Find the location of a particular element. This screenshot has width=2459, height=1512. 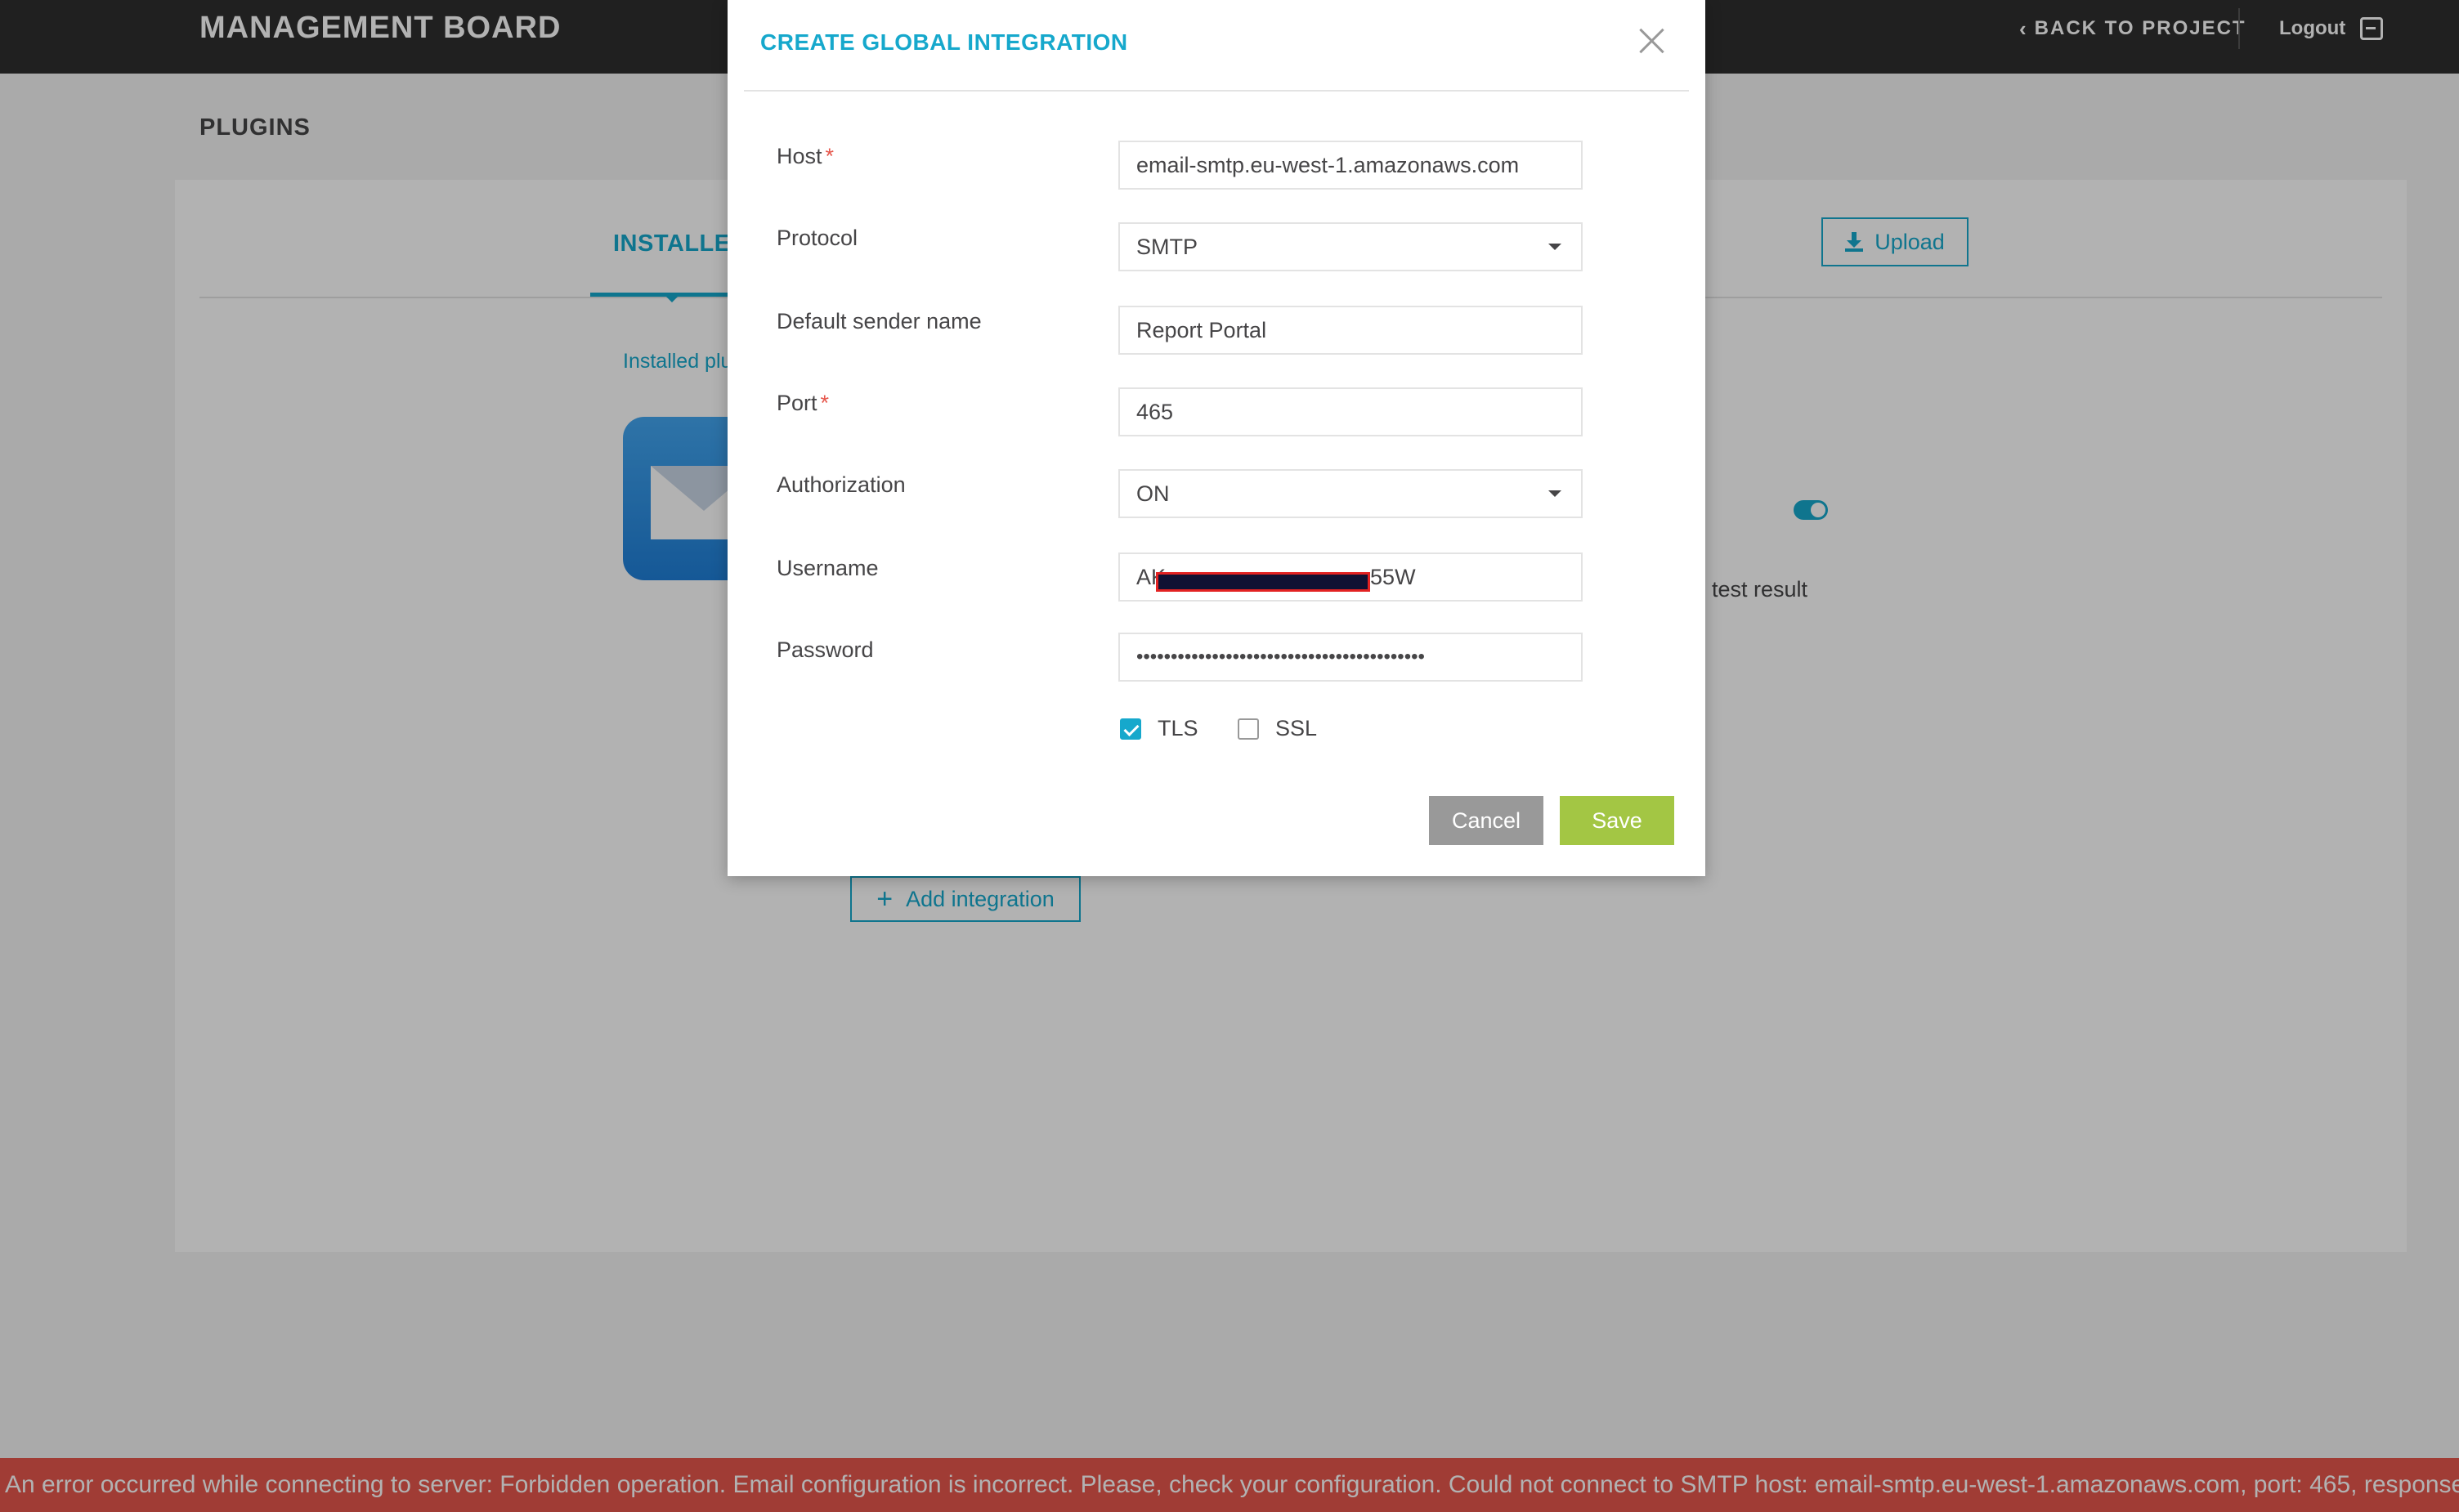

modal-header-divider is located at coordinates (1216, 91).